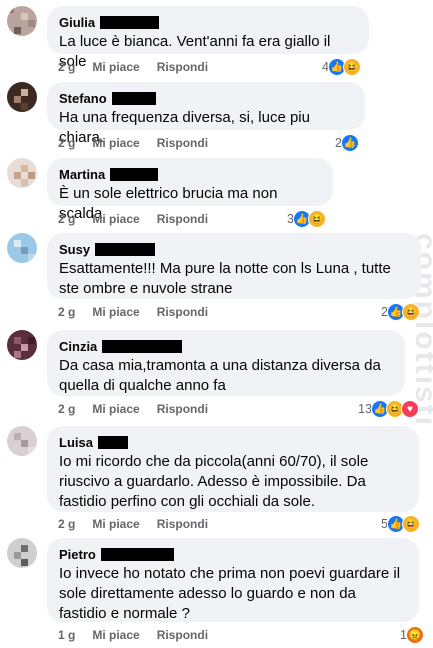 This screenshot has height=648, width=433. What do you see at coordinates (74, 249) in the screenshot?
I see `comment-author: Susy` at bounding box center [74, 249].